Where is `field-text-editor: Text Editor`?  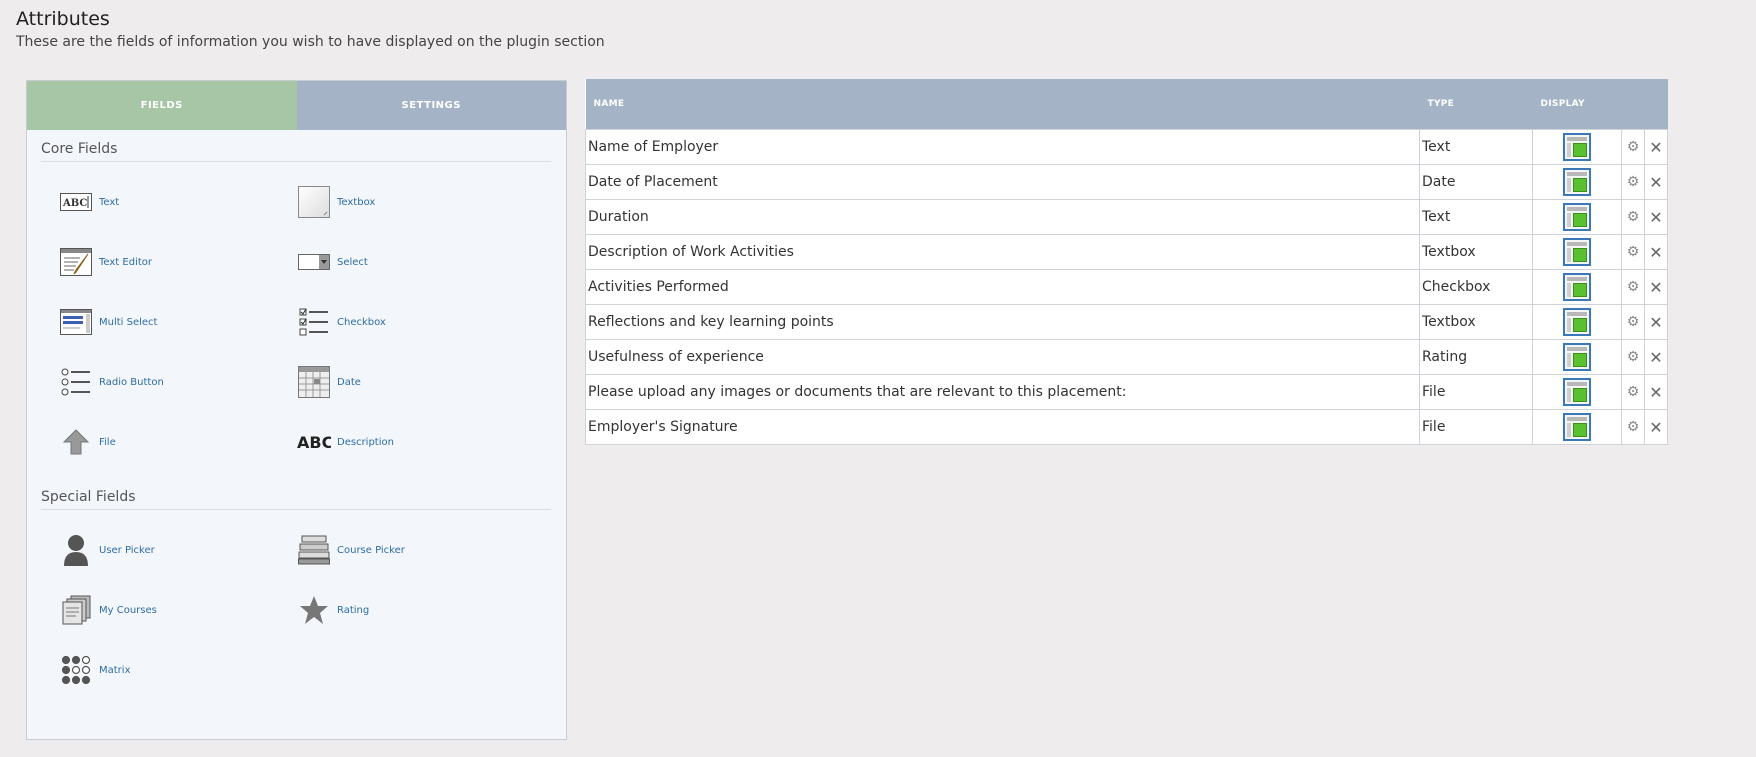
field-text-editor: Text Editor is located at coordinates (105, 262).